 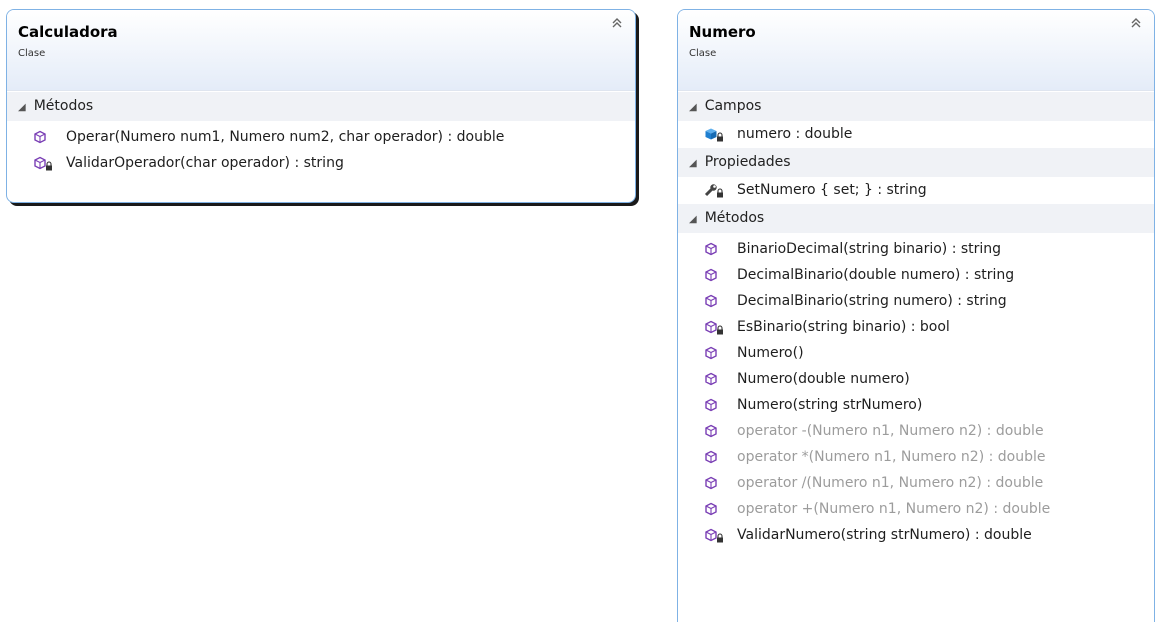 I want to click on member-method: Numero(double numero), so click(x=916, y=379).